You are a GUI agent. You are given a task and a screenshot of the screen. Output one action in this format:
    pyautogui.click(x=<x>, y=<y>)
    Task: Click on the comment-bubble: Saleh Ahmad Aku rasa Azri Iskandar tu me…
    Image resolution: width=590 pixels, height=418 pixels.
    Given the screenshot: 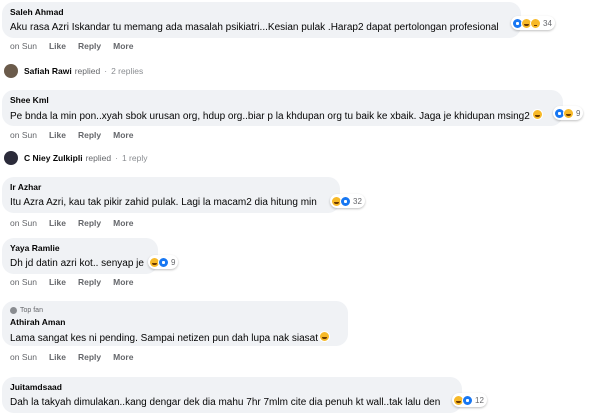 What is the action you would take?
    pyautogui.click(x=261, y=20)
    